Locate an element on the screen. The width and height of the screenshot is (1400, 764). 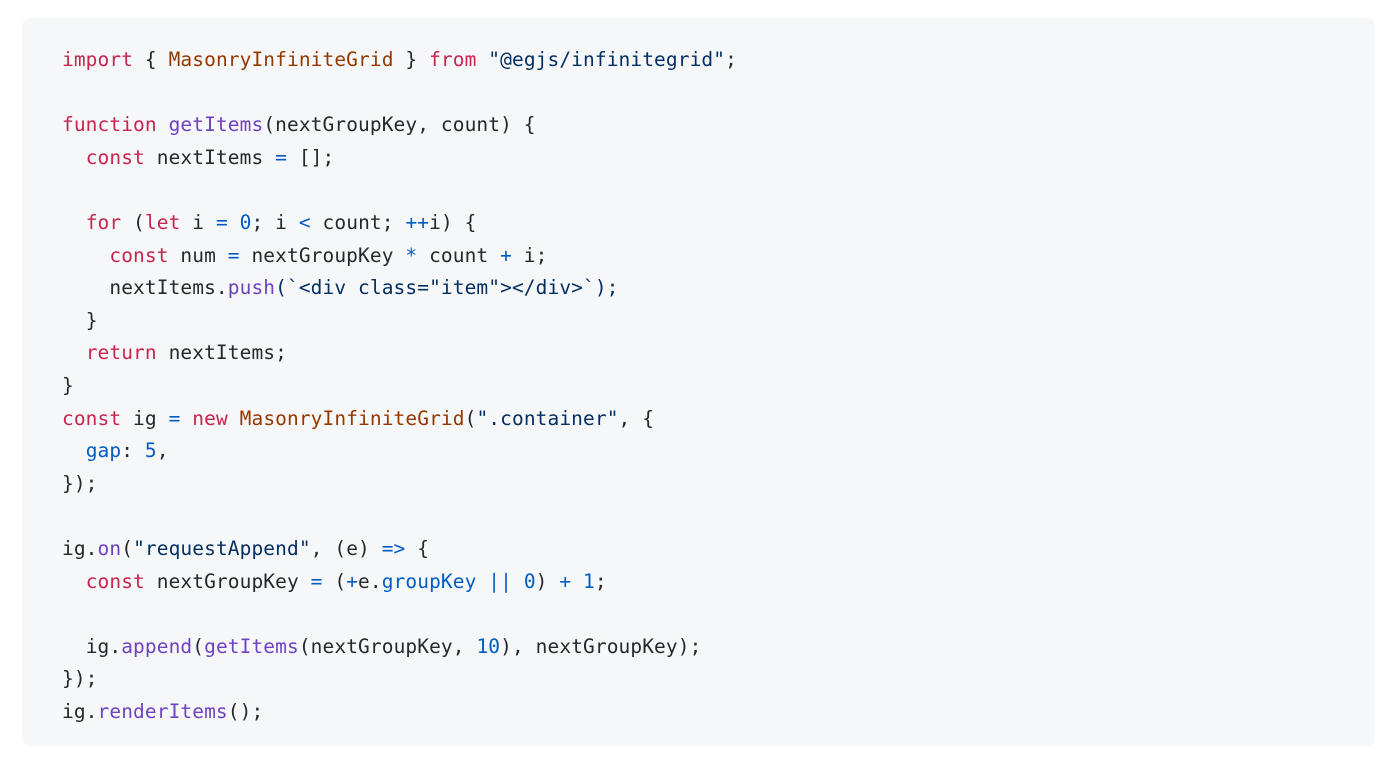
object-e: e. is located at coordinates (370, 581).